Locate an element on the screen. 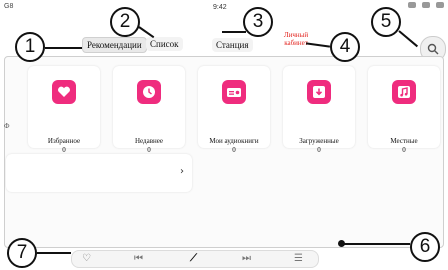  signal-icon is located at coordinates (440, 5).